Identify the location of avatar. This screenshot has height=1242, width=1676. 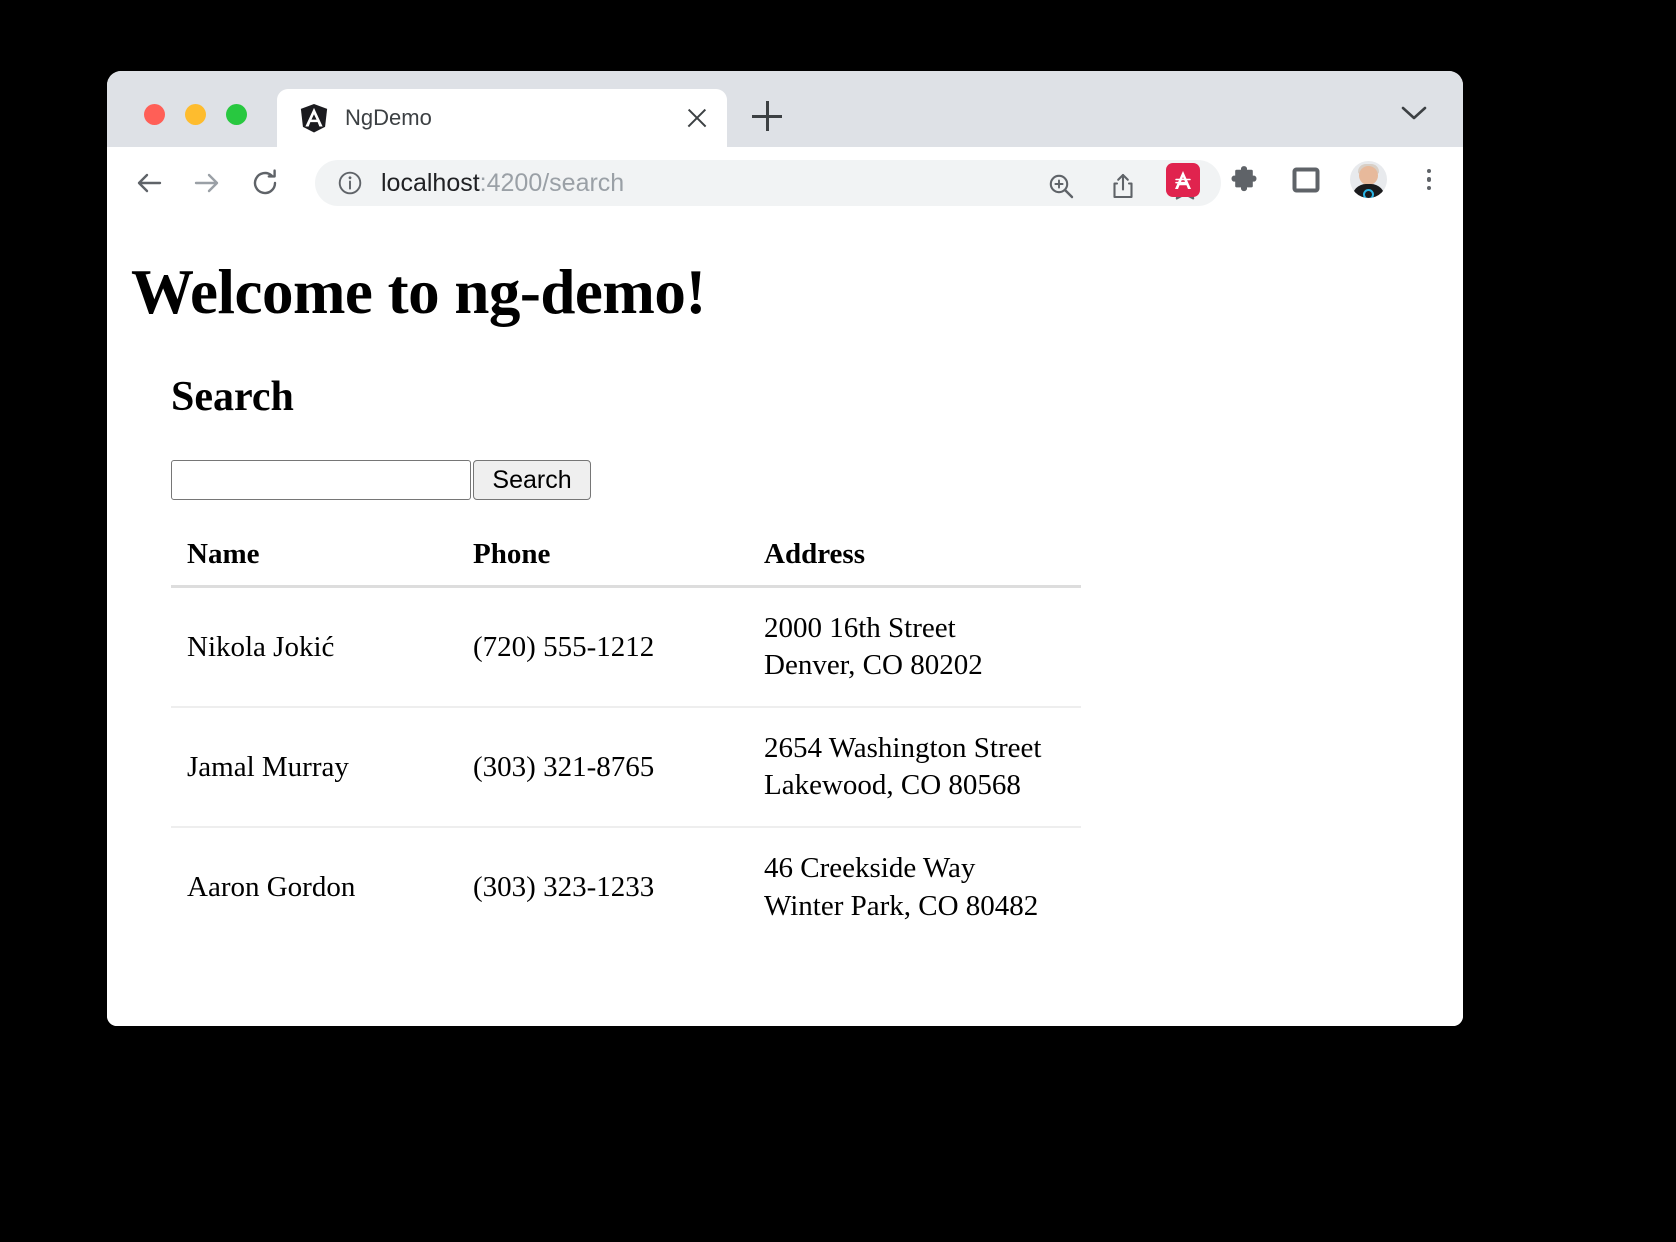
(1368, 179).